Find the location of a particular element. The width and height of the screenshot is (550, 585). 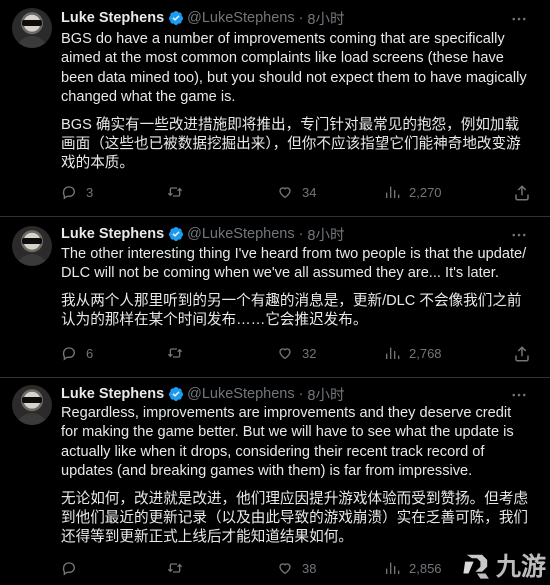

tweet-actions: 3 34 2,270 is located at coordinates (296, 194).